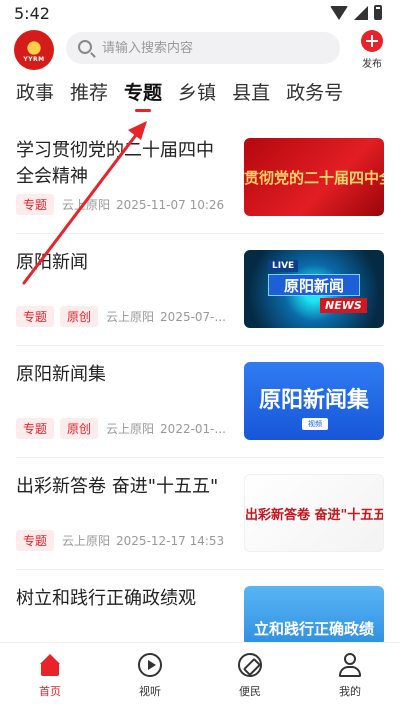 This screenshot has height=711, width=400. Describe the element at coordinates (250, 691) in the screenshot. I see `nav-label: 便民` at that location.